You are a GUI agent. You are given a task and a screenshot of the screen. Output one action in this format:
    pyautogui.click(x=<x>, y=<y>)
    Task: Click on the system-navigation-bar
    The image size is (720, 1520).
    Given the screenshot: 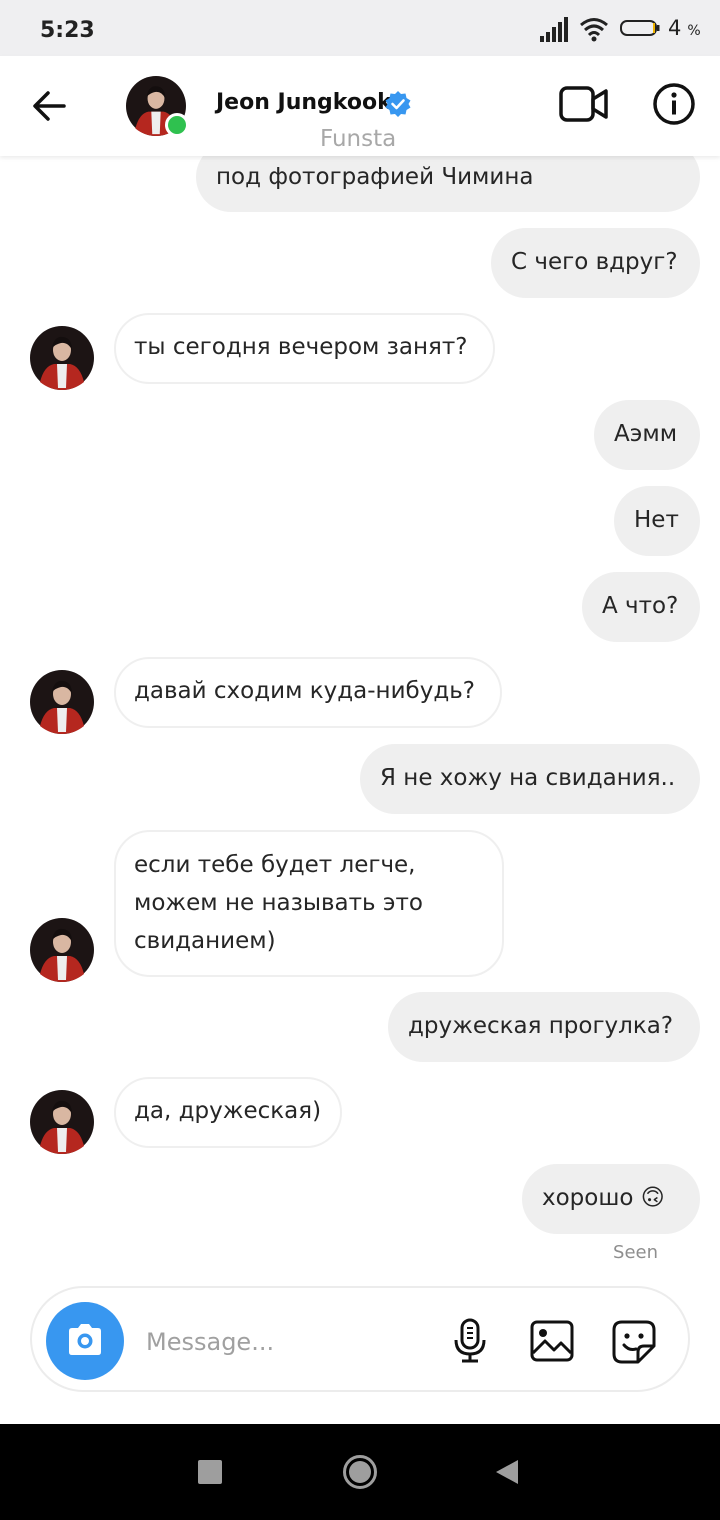 What is the action you would take?
    pyautogui.click(x=360, y=1472)
    